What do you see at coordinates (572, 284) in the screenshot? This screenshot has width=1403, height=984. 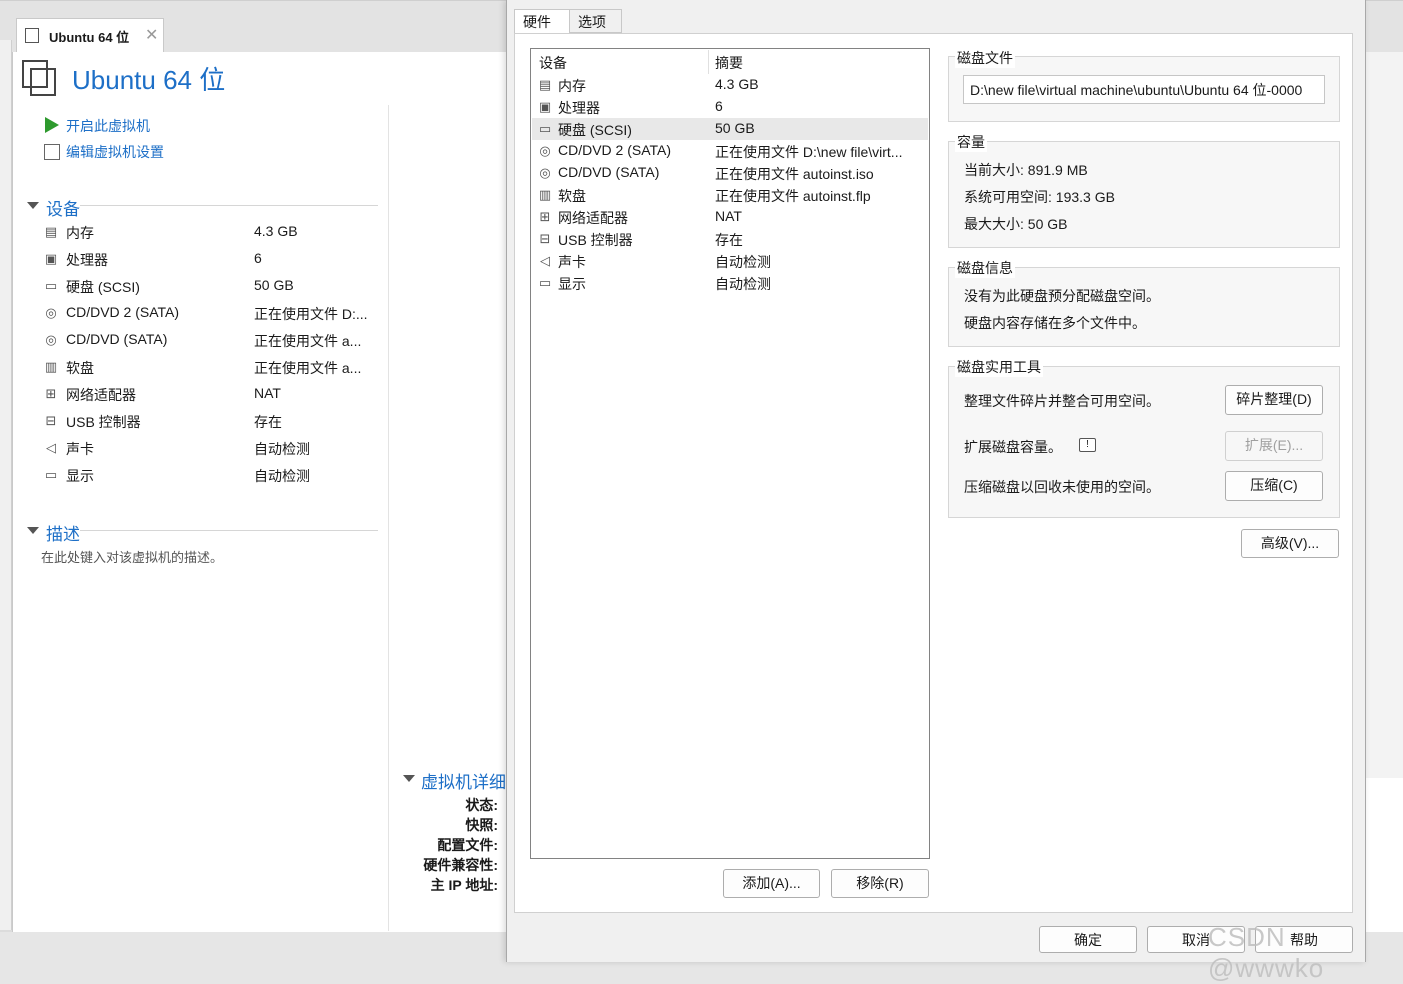 I see `list-row-name: 显示` at bounding box center [572, 284].